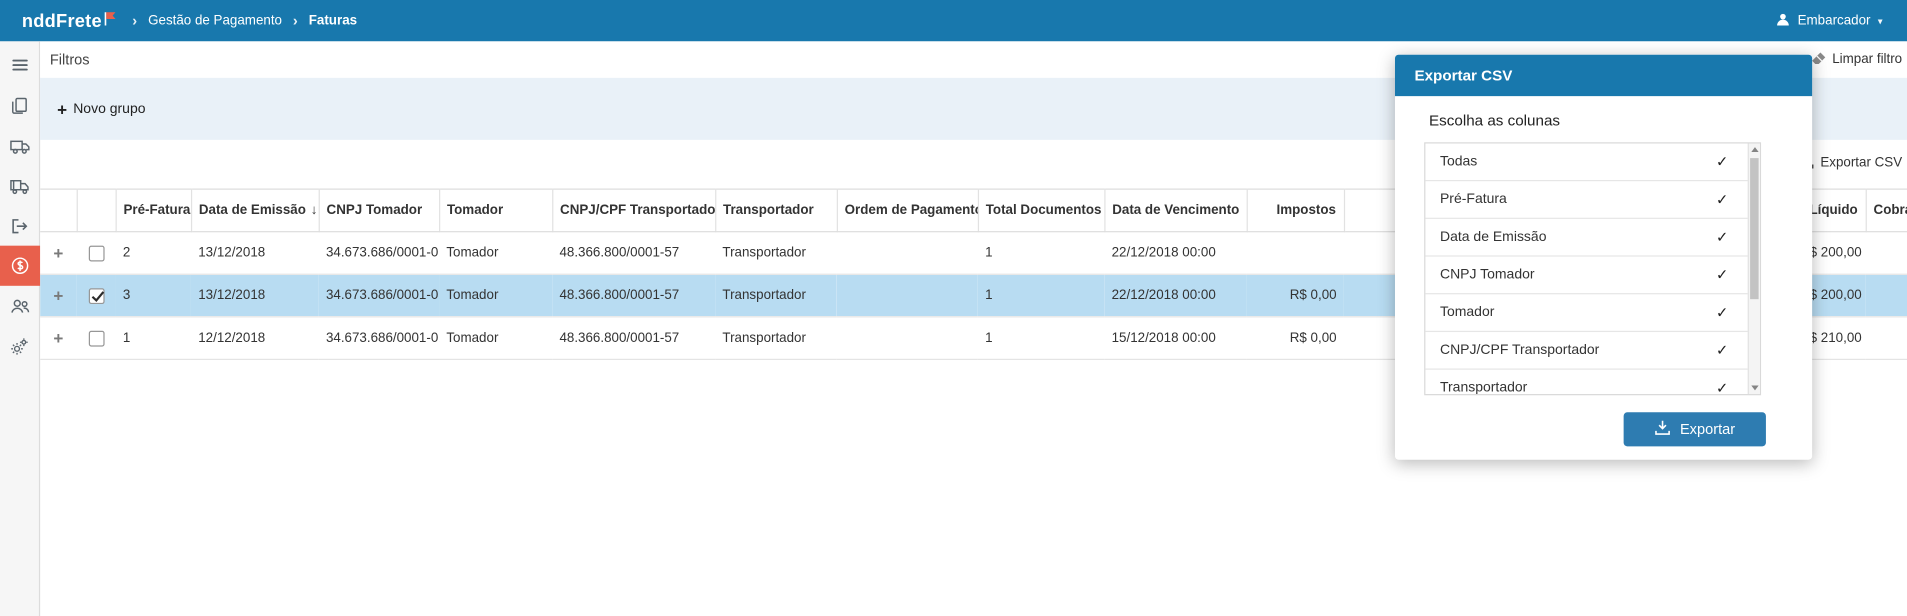  What do you see at coordinates (1588, 276) in the screenshot?
I see `column-option-cnpj-tomador: CNPJ Tomador ✓` at bounding box center [1588, 276].